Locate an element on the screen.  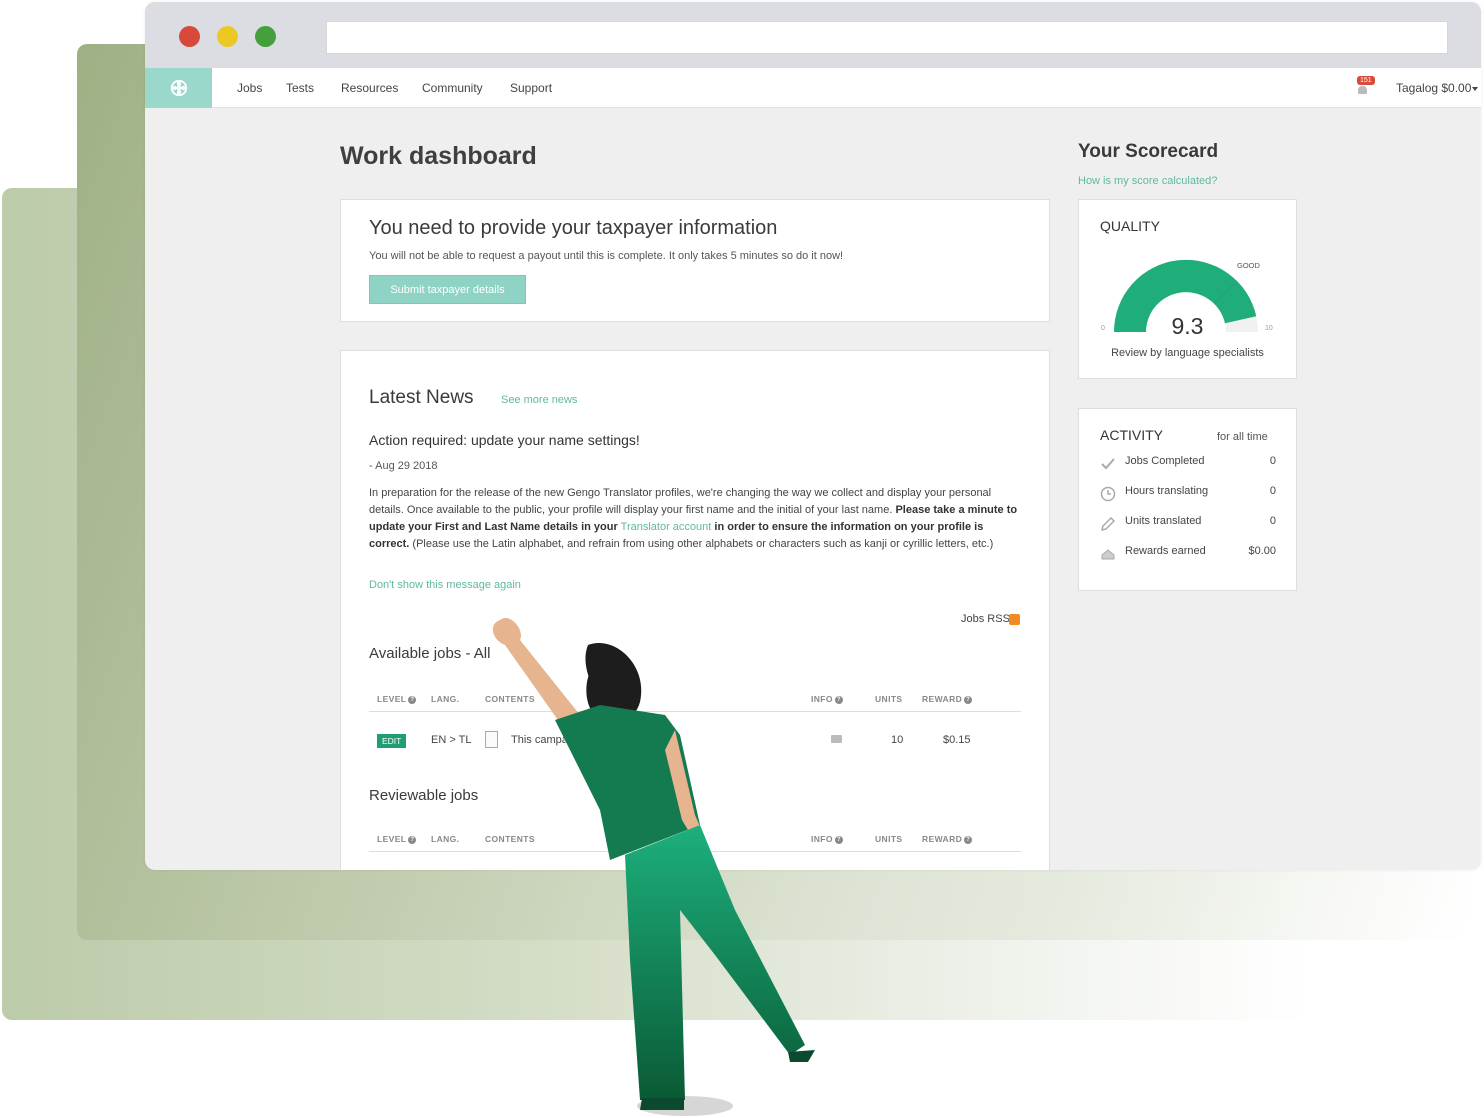
job-reward: $0.15 is located at coordinates (957, 740).